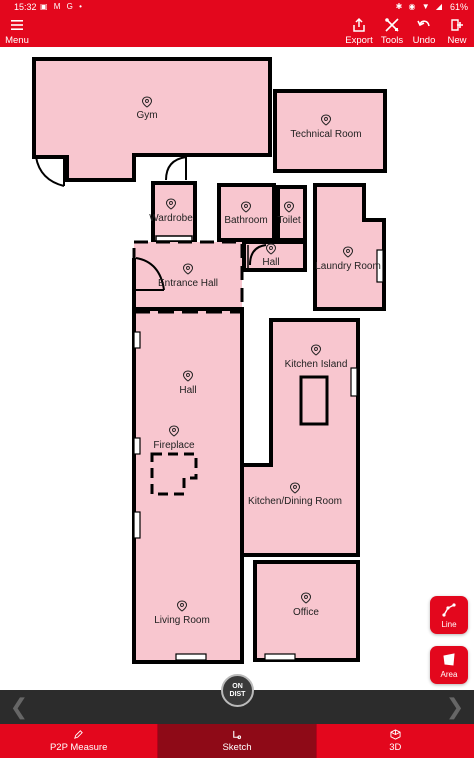 This screenshot has height=758, width=474. Describe the element at coordinates (455, 707) in the screenshot. I see `chevron-right-icon: ❯` at that location.